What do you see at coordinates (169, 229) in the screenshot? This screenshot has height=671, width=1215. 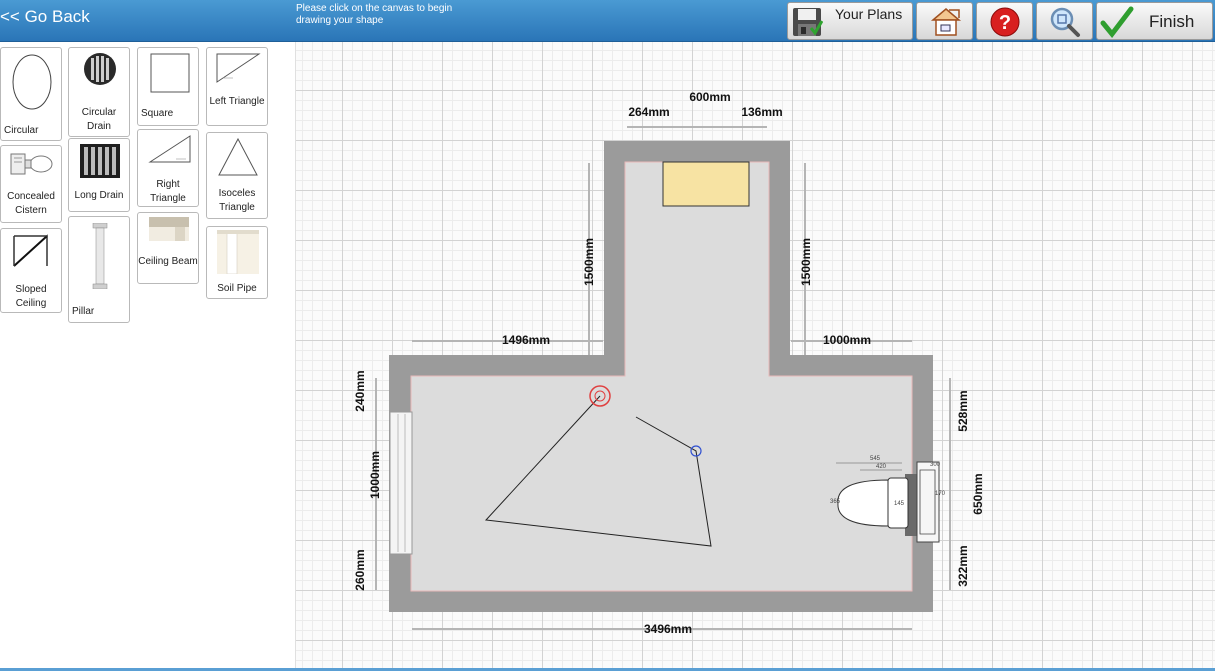 I see `ceiling-beam-icon` at bounding box center [169, 229].